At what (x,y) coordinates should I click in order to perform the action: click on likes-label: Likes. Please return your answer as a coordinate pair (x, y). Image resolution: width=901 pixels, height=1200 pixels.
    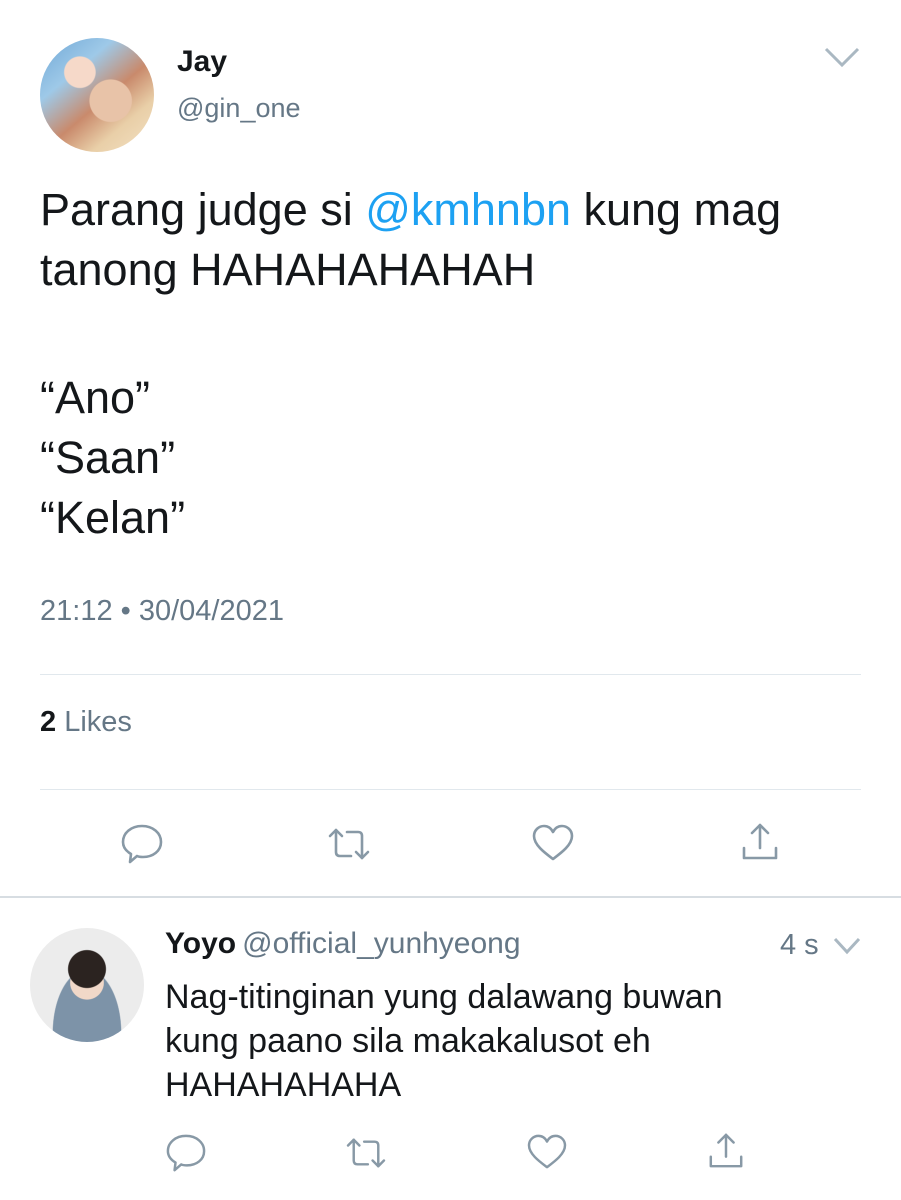
    Looking at the image, I should click on (94, 722).